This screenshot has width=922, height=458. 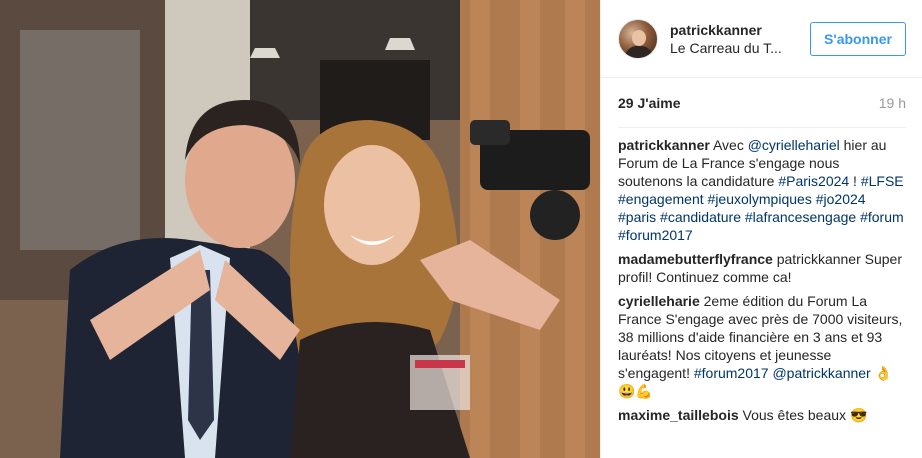 I want to click on header-username: patrickkanner, so click(x=740, y=30).